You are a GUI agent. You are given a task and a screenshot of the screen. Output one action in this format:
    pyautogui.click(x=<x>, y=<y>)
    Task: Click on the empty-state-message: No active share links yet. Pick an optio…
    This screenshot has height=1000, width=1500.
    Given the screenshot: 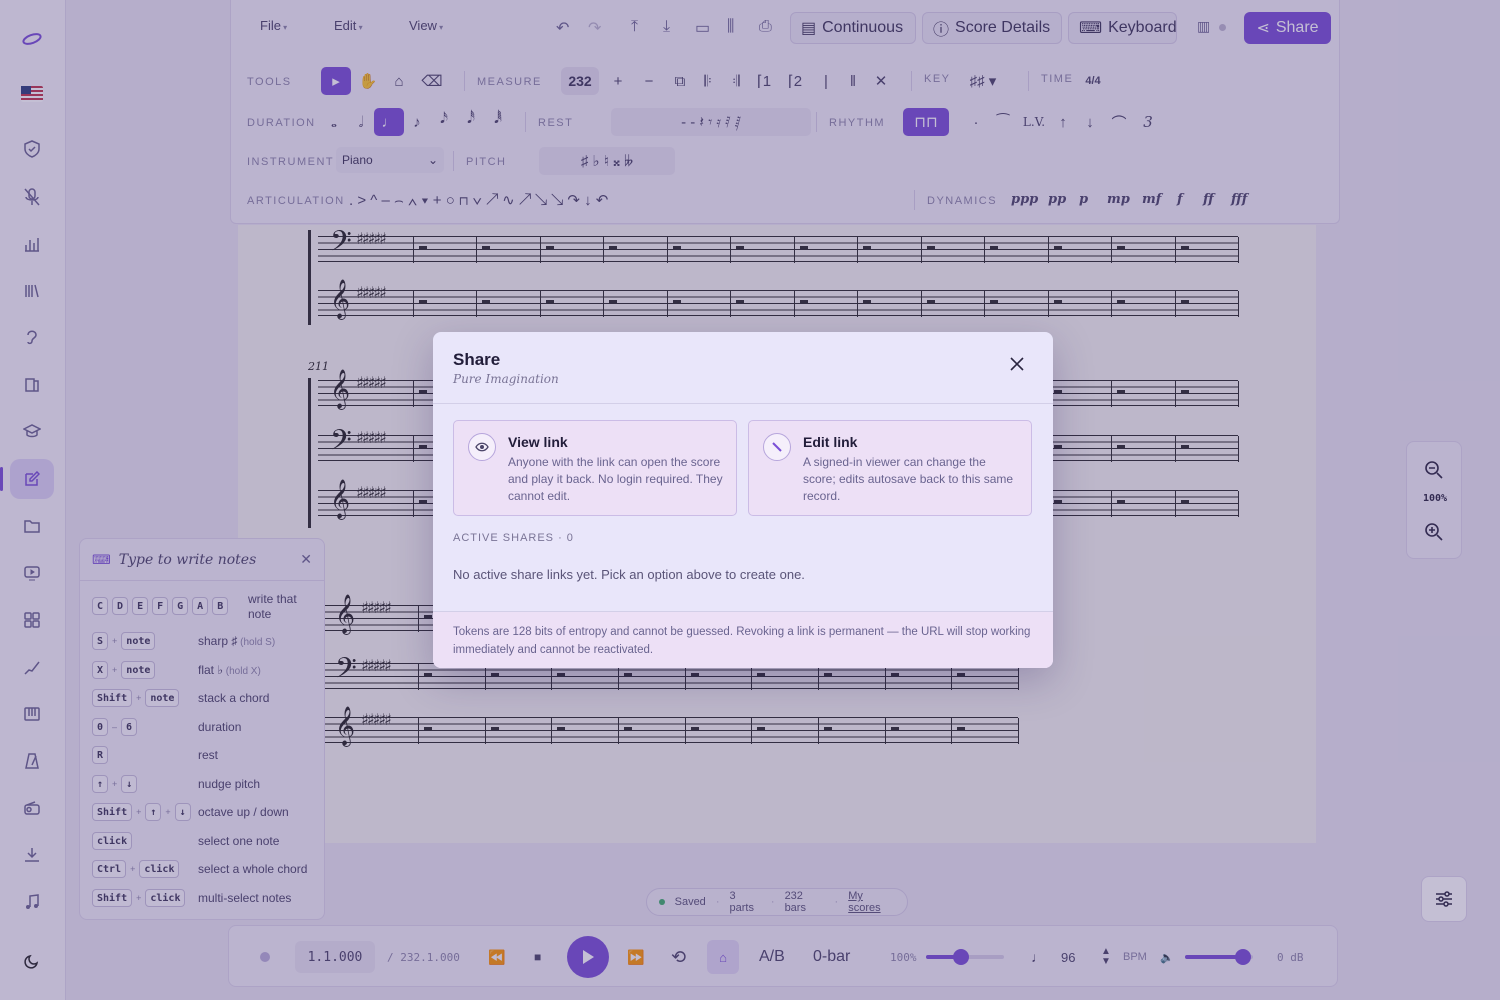 What is the action you would take?
    pyautogui.click(x=629, y=574)
    